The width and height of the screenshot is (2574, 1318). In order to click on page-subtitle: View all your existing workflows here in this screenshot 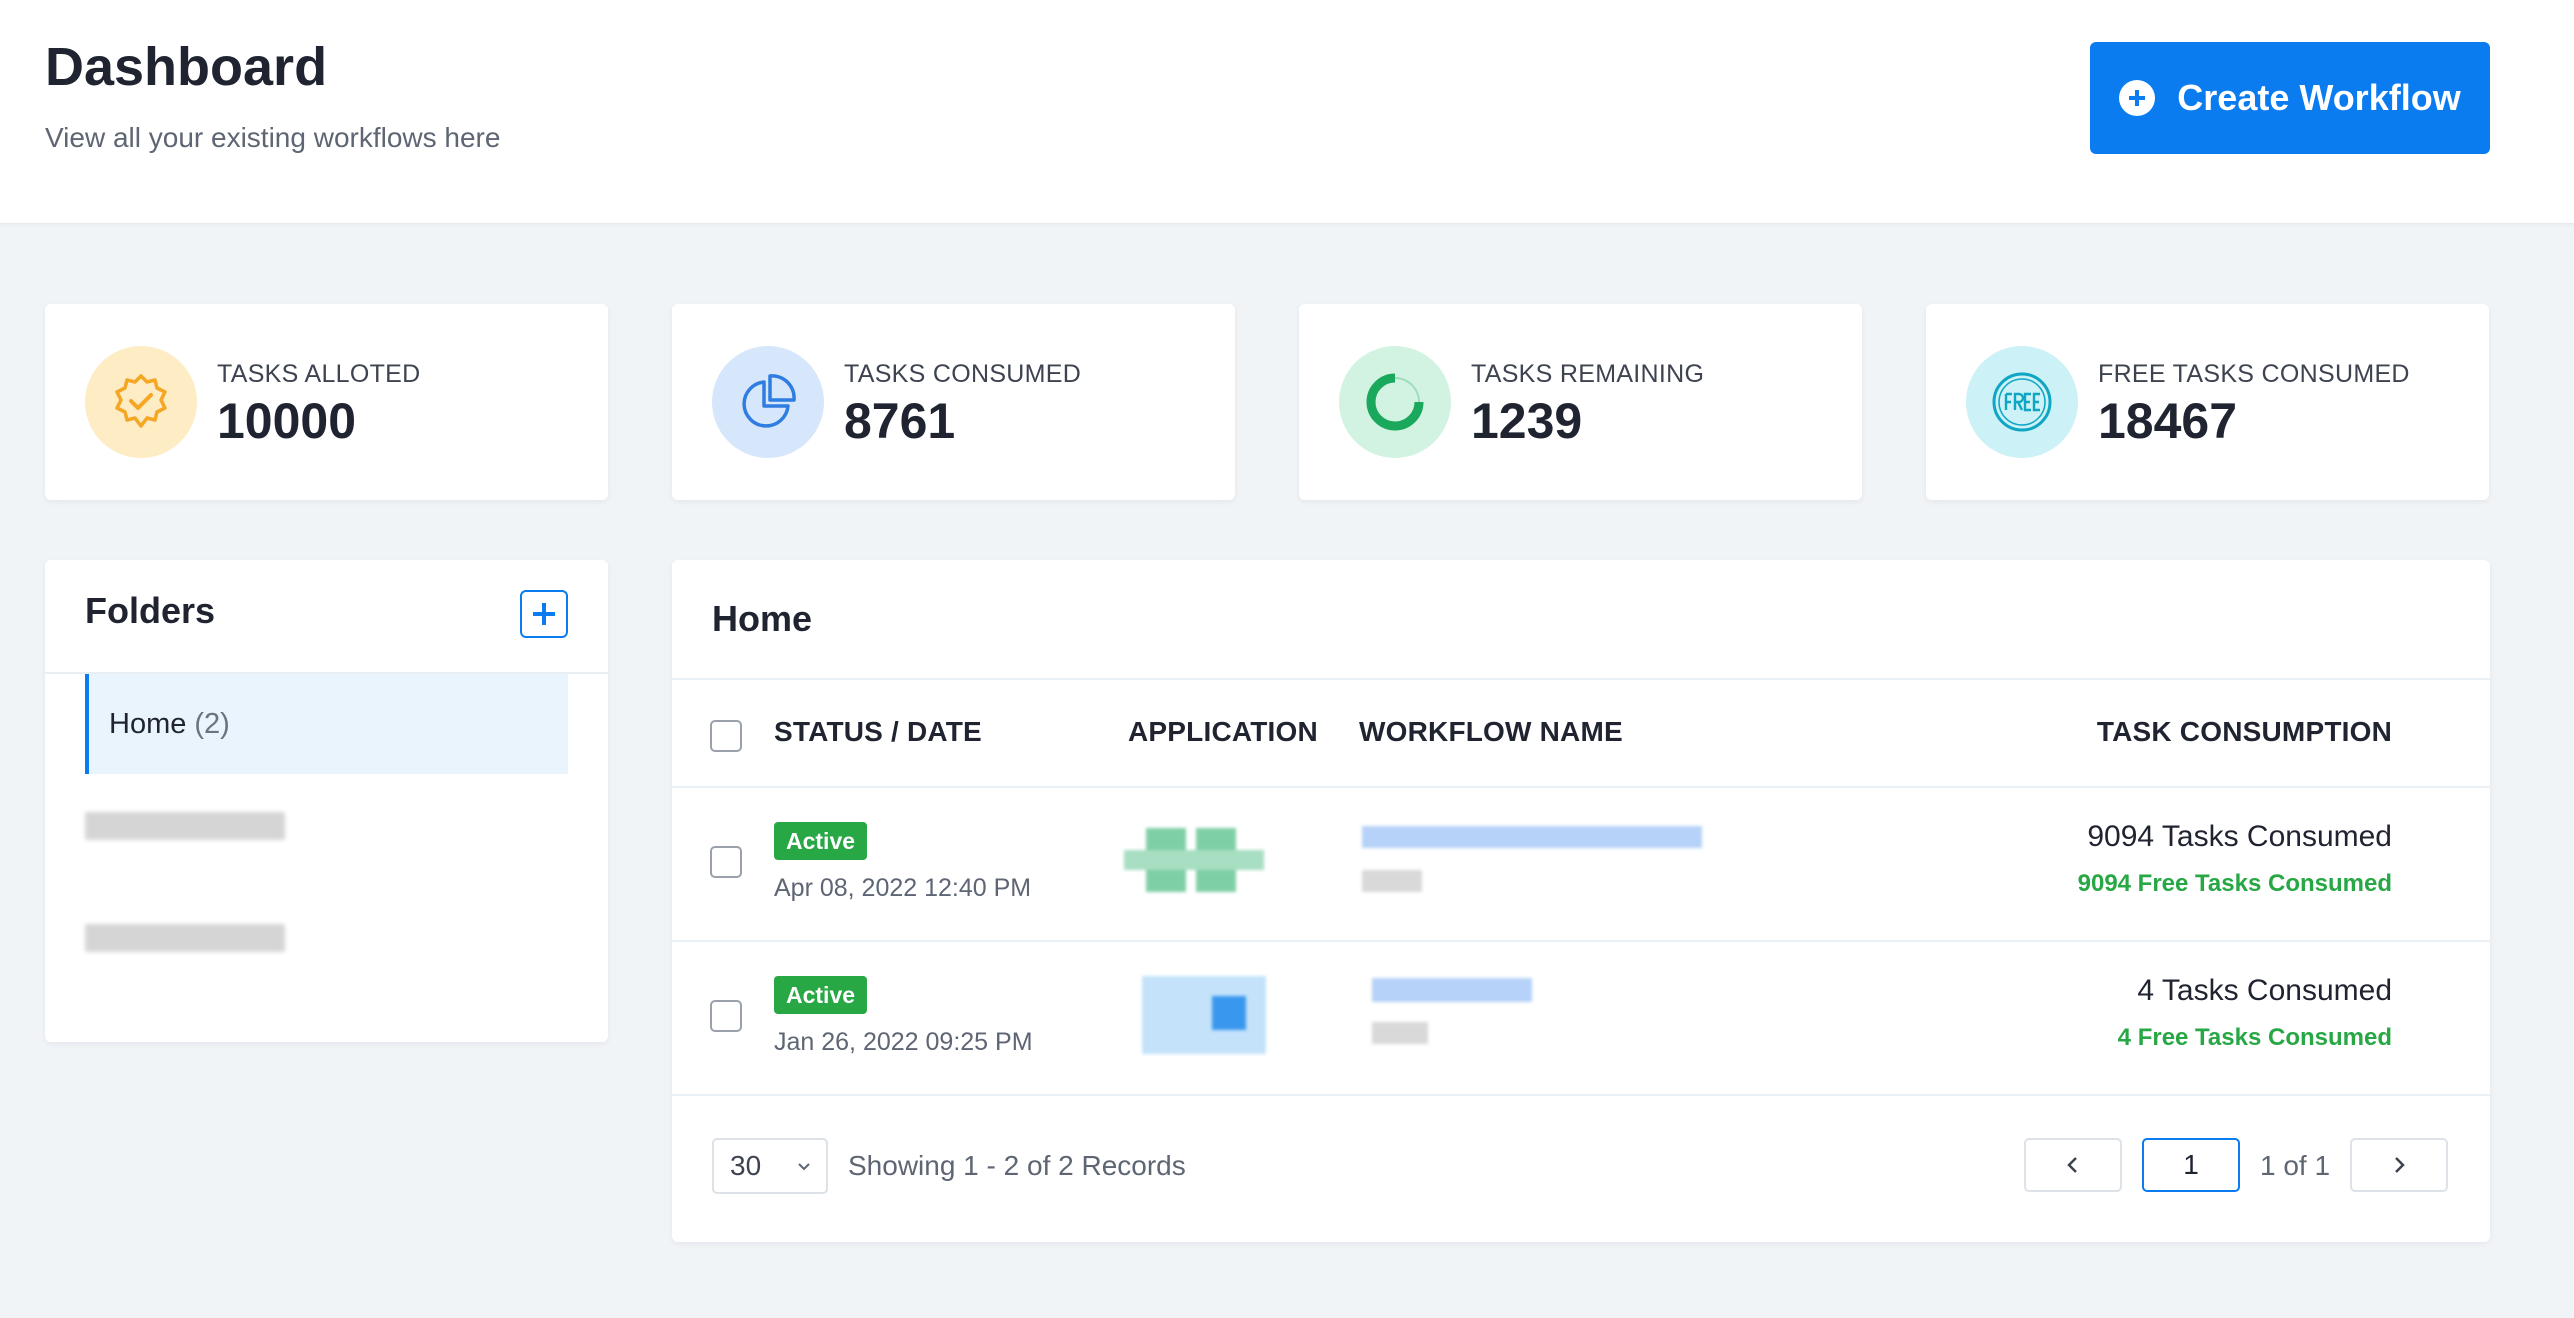, I will do `click(273, 137)`.